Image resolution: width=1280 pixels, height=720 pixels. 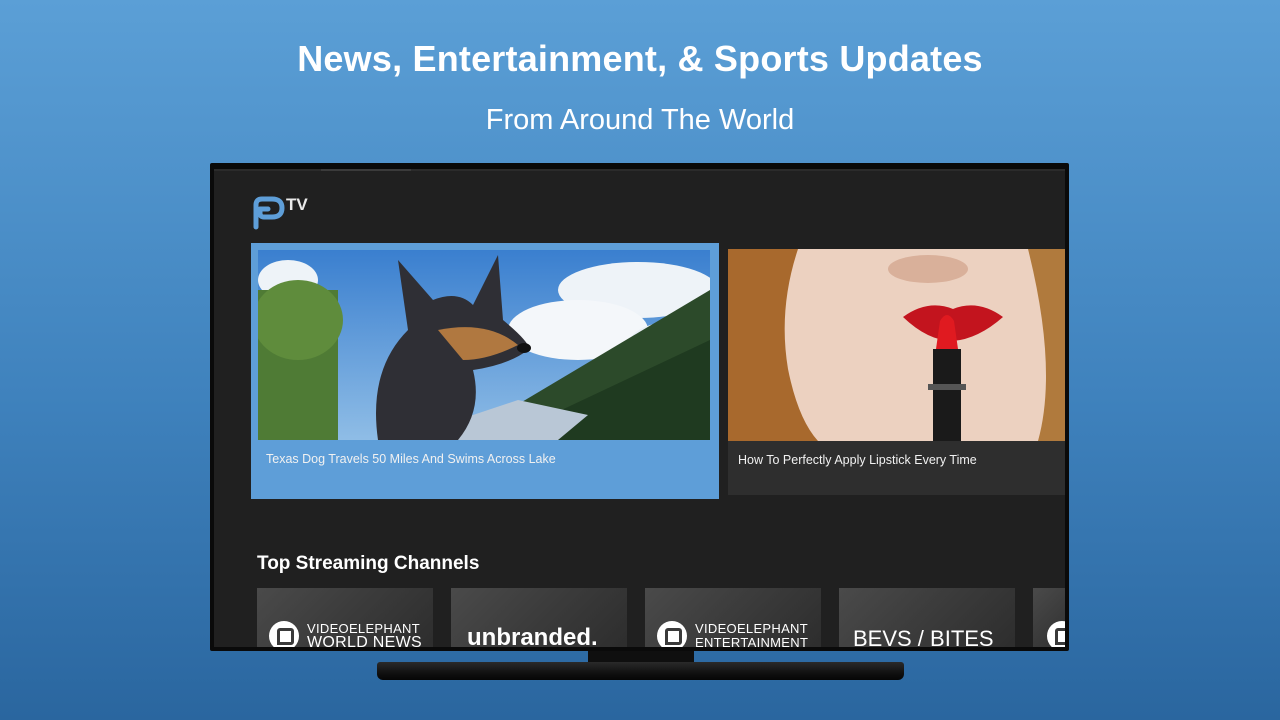 I want to click on channel-tile-entertainment: VIDEOELEPHANT ENTERTAINMENT, so click(x=733, y=617).